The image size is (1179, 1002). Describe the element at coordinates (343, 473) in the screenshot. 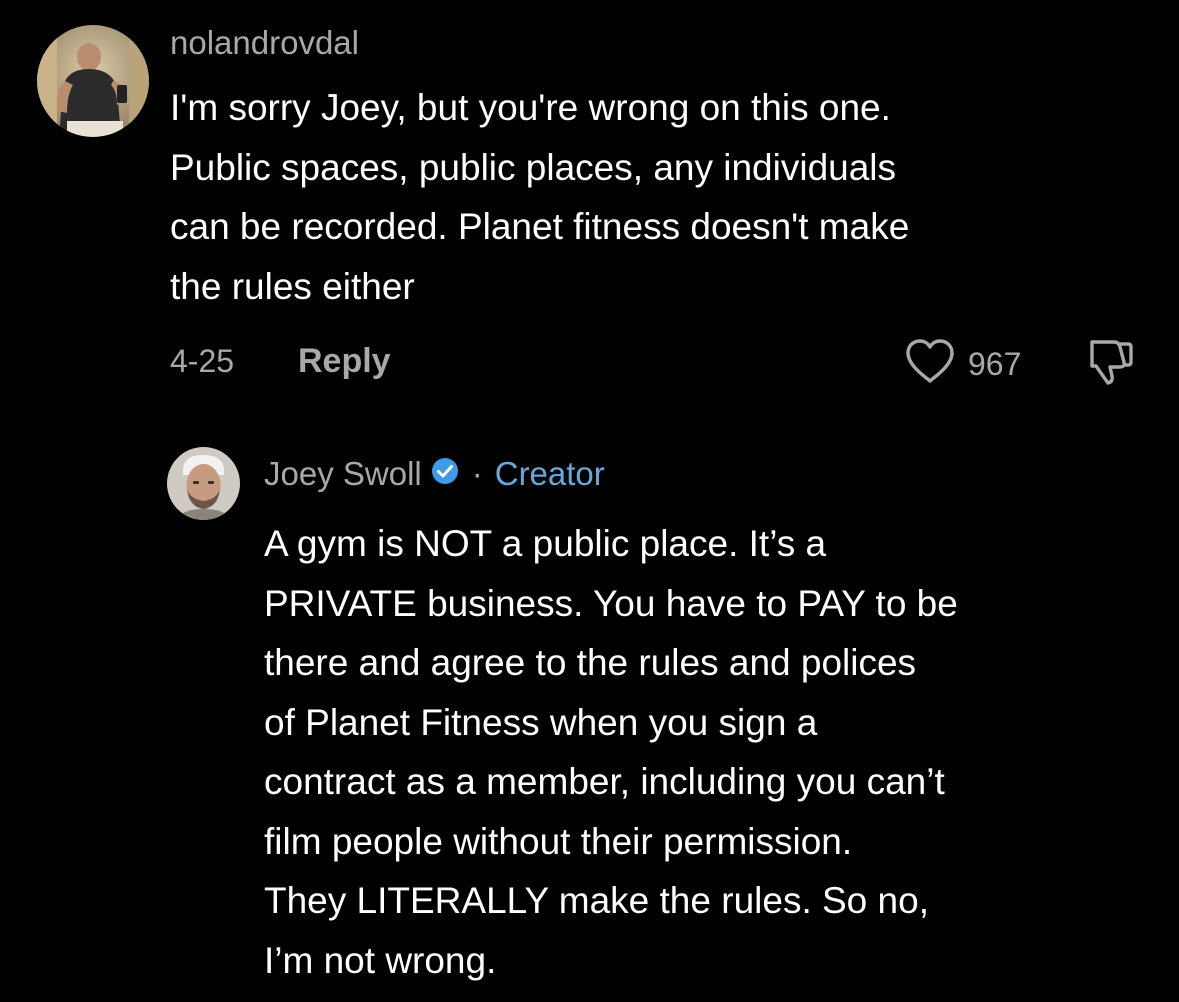

I see `creator-username: Joey Swoll` at that location.